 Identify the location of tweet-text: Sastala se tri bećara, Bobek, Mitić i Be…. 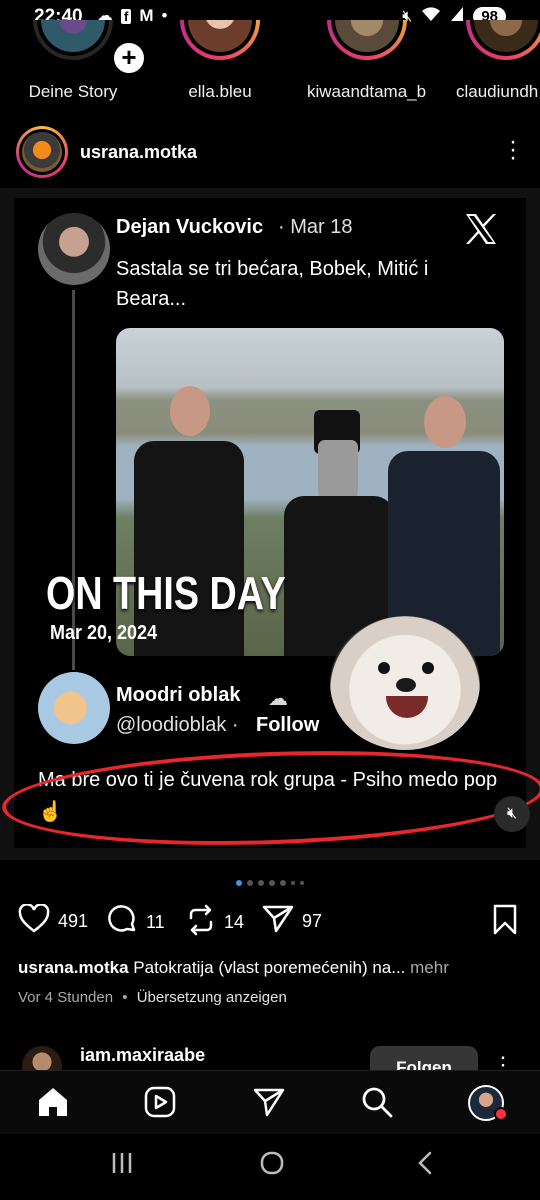
(272, 284).